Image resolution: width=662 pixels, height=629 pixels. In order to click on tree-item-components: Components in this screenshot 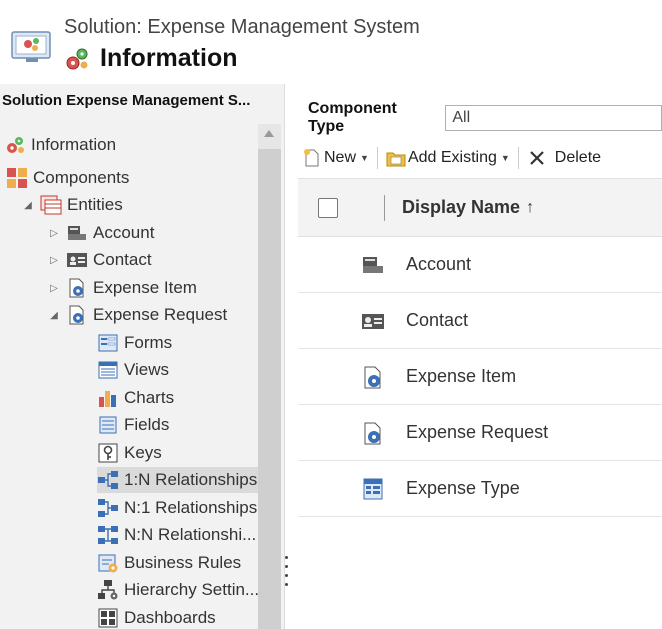, I will do `click(67, 178)`.